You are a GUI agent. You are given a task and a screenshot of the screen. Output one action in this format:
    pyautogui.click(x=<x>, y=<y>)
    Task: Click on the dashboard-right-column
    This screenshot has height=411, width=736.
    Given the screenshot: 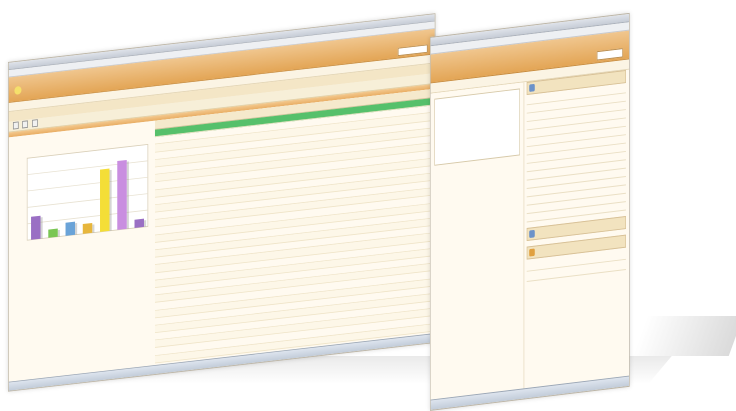 What is the action you would take?
    pyautogui.click(x=576, y=229)
    